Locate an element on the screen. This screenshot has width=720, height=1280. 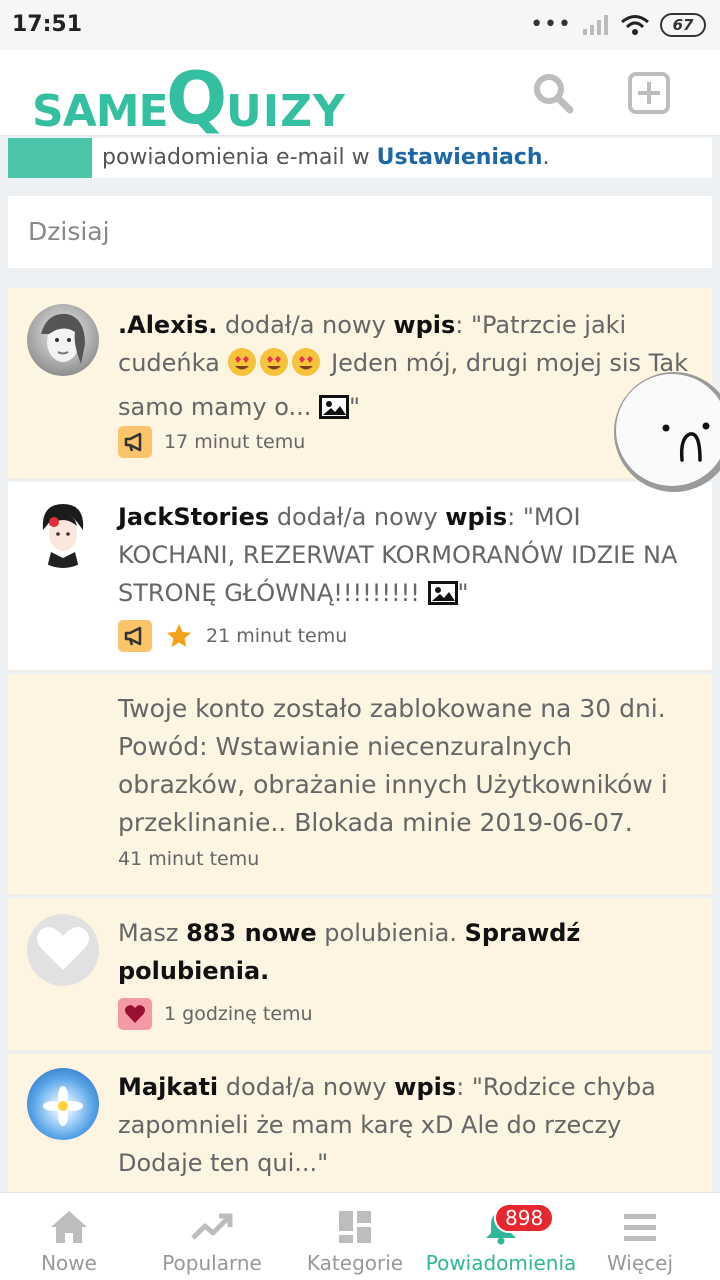
likes-middle: polubienia. is located at coordinates (390, 933).